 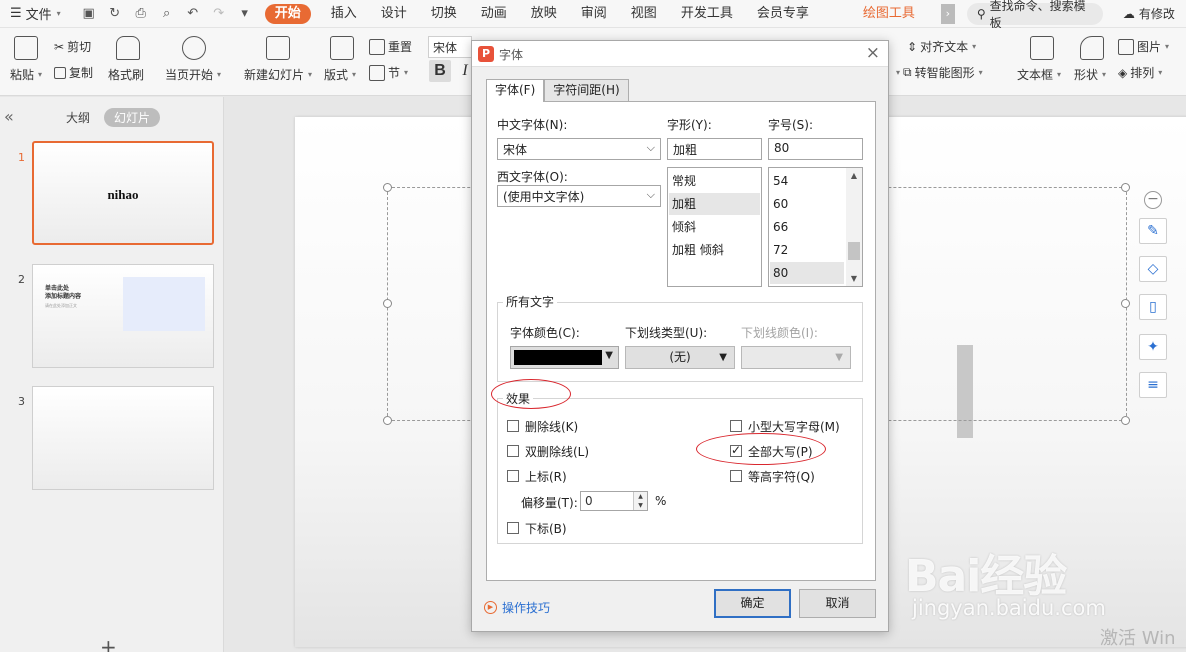 I want to click on slide-thumbnail-2: 单击此处 添加标题内容 请在此处添加正文, so click(x=123, y=316).